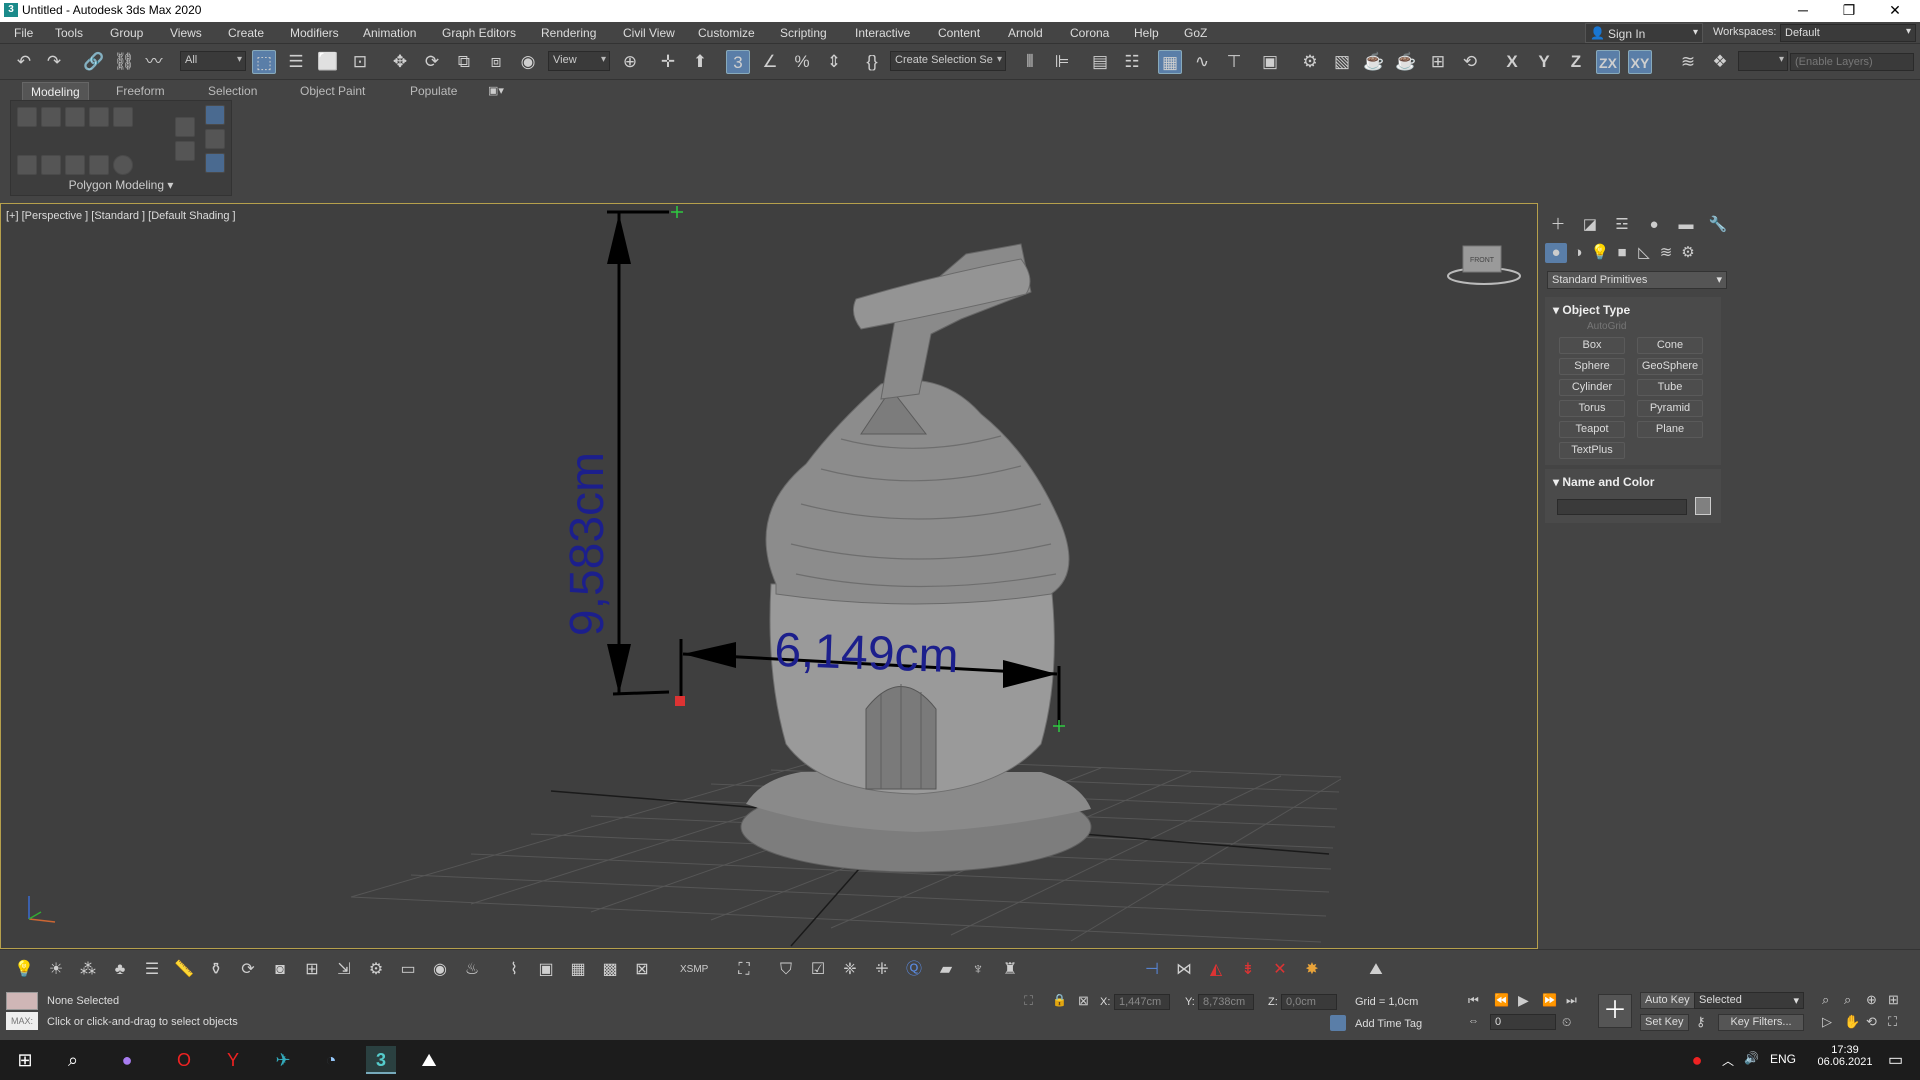 This screenshot has width=1920, height=1080. Describe the element at coordinates (1025, 33) in the screenshot. I see `menu-arnold: Arnold` at that location.